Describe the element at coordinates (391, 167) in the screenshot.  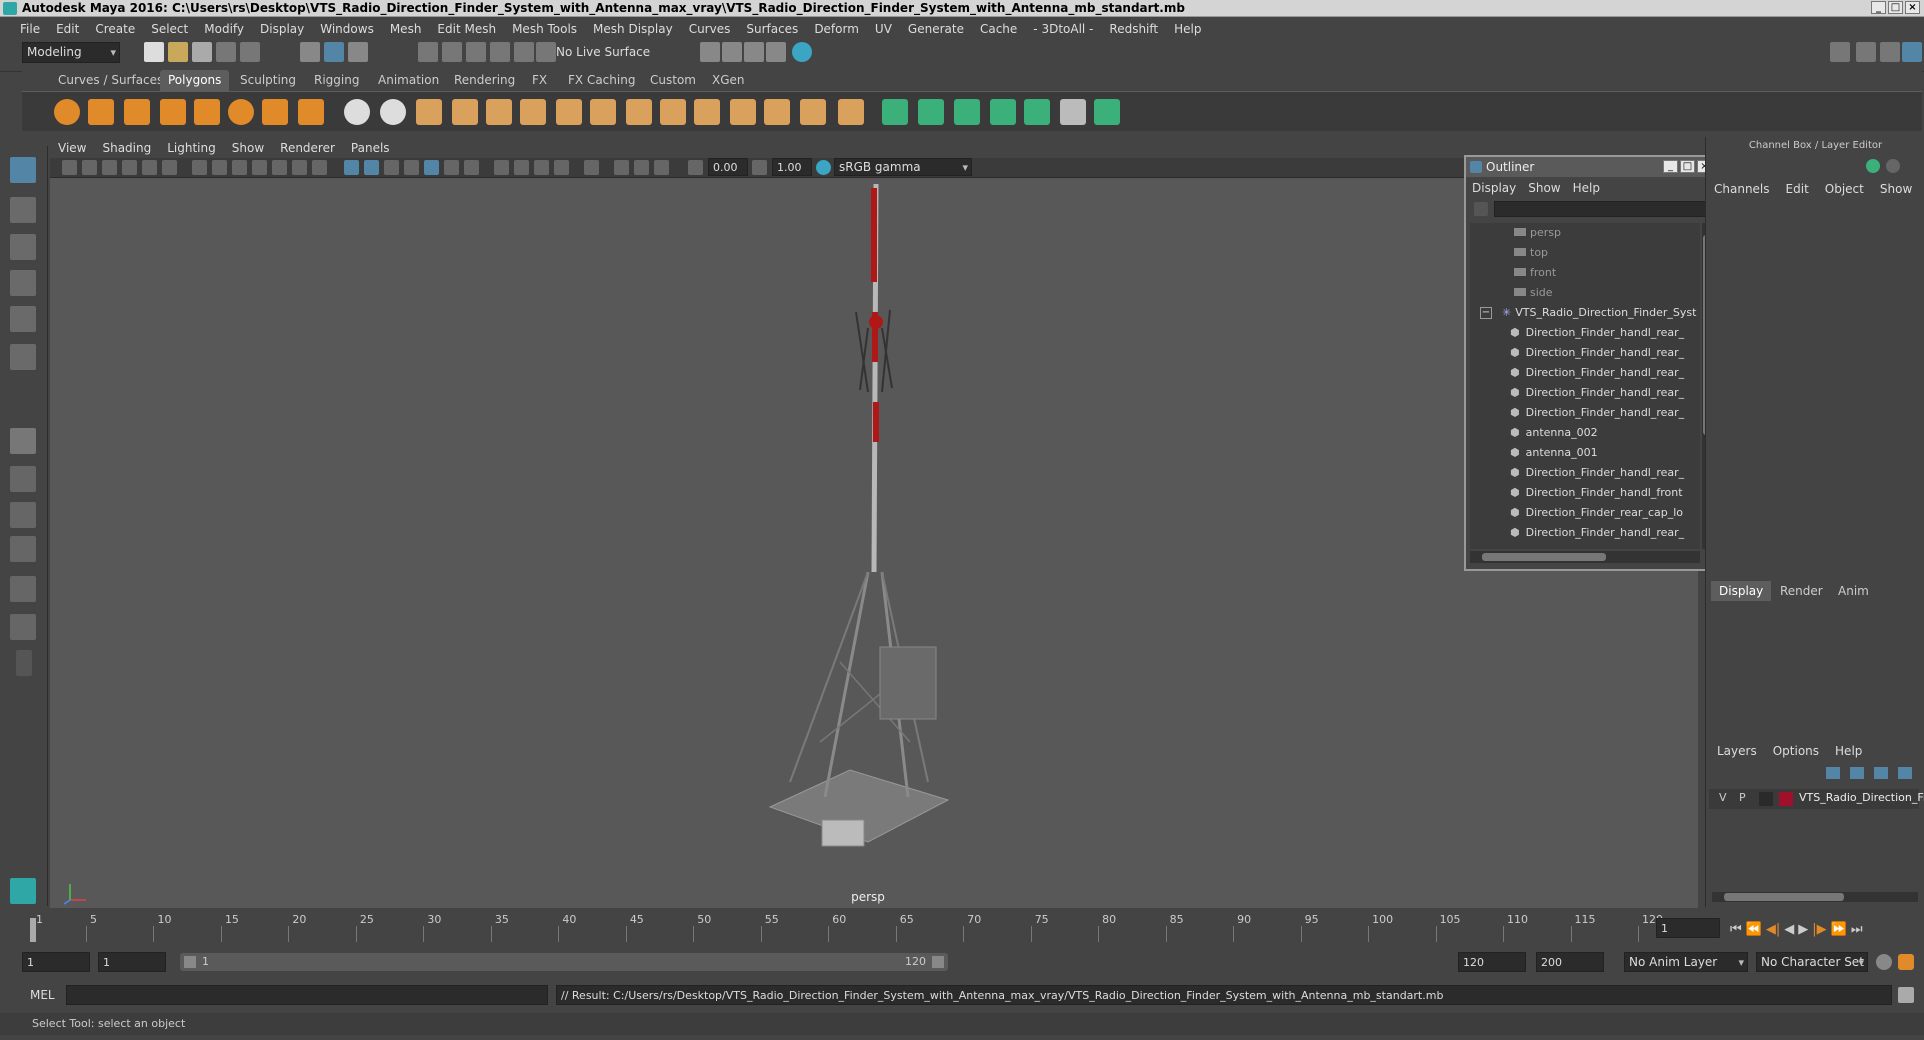
I see `default-material-icon` at that location.